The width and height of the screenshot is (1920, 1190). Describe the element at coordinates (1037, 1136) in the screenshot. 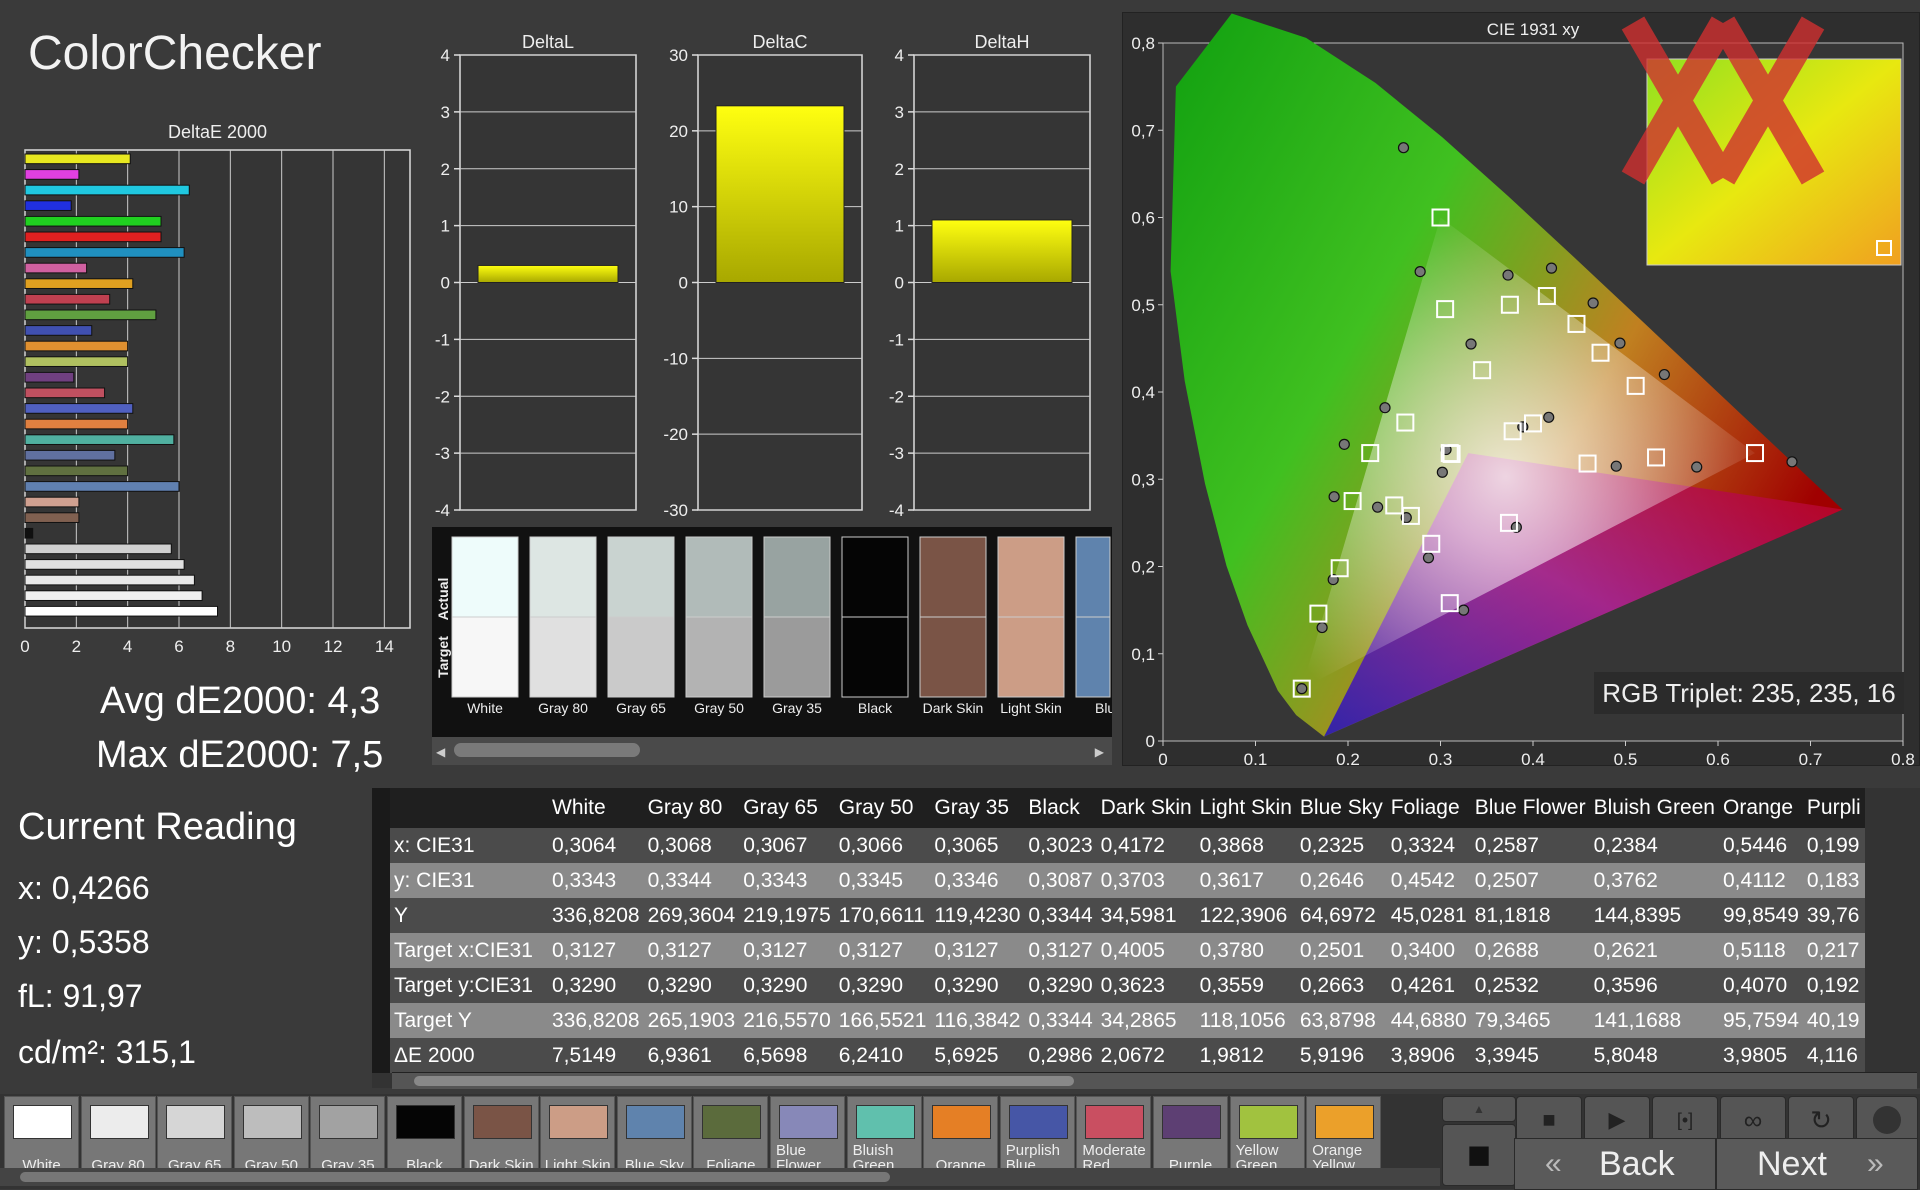

I see `patch-button: Purplish Blue` at that location.